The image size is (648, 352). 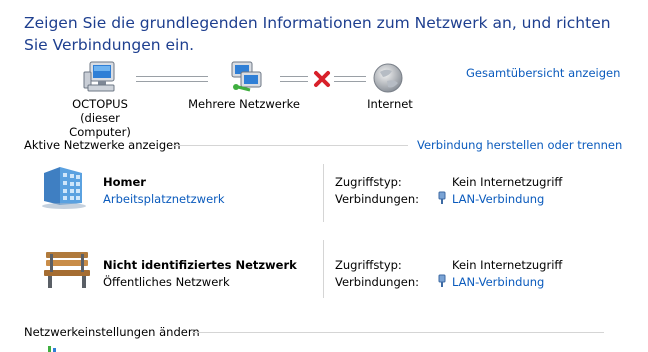 I want to click on computer-name: OCTOPUS, so click(x=100, y=104).